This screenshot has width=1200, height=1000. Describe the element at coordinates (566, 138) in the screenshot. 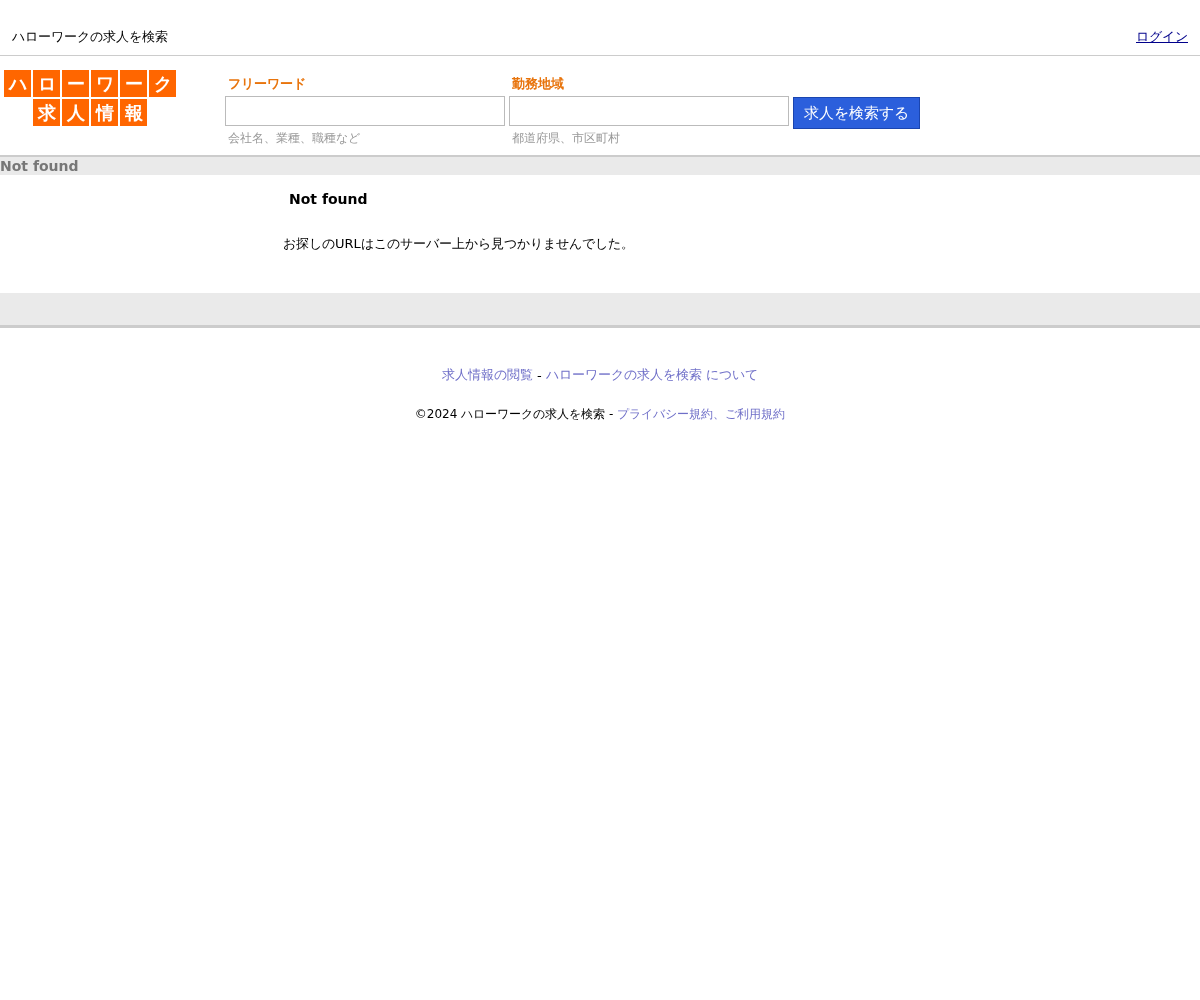

I see `field-hint: 都道府県、市区町村` at that location.